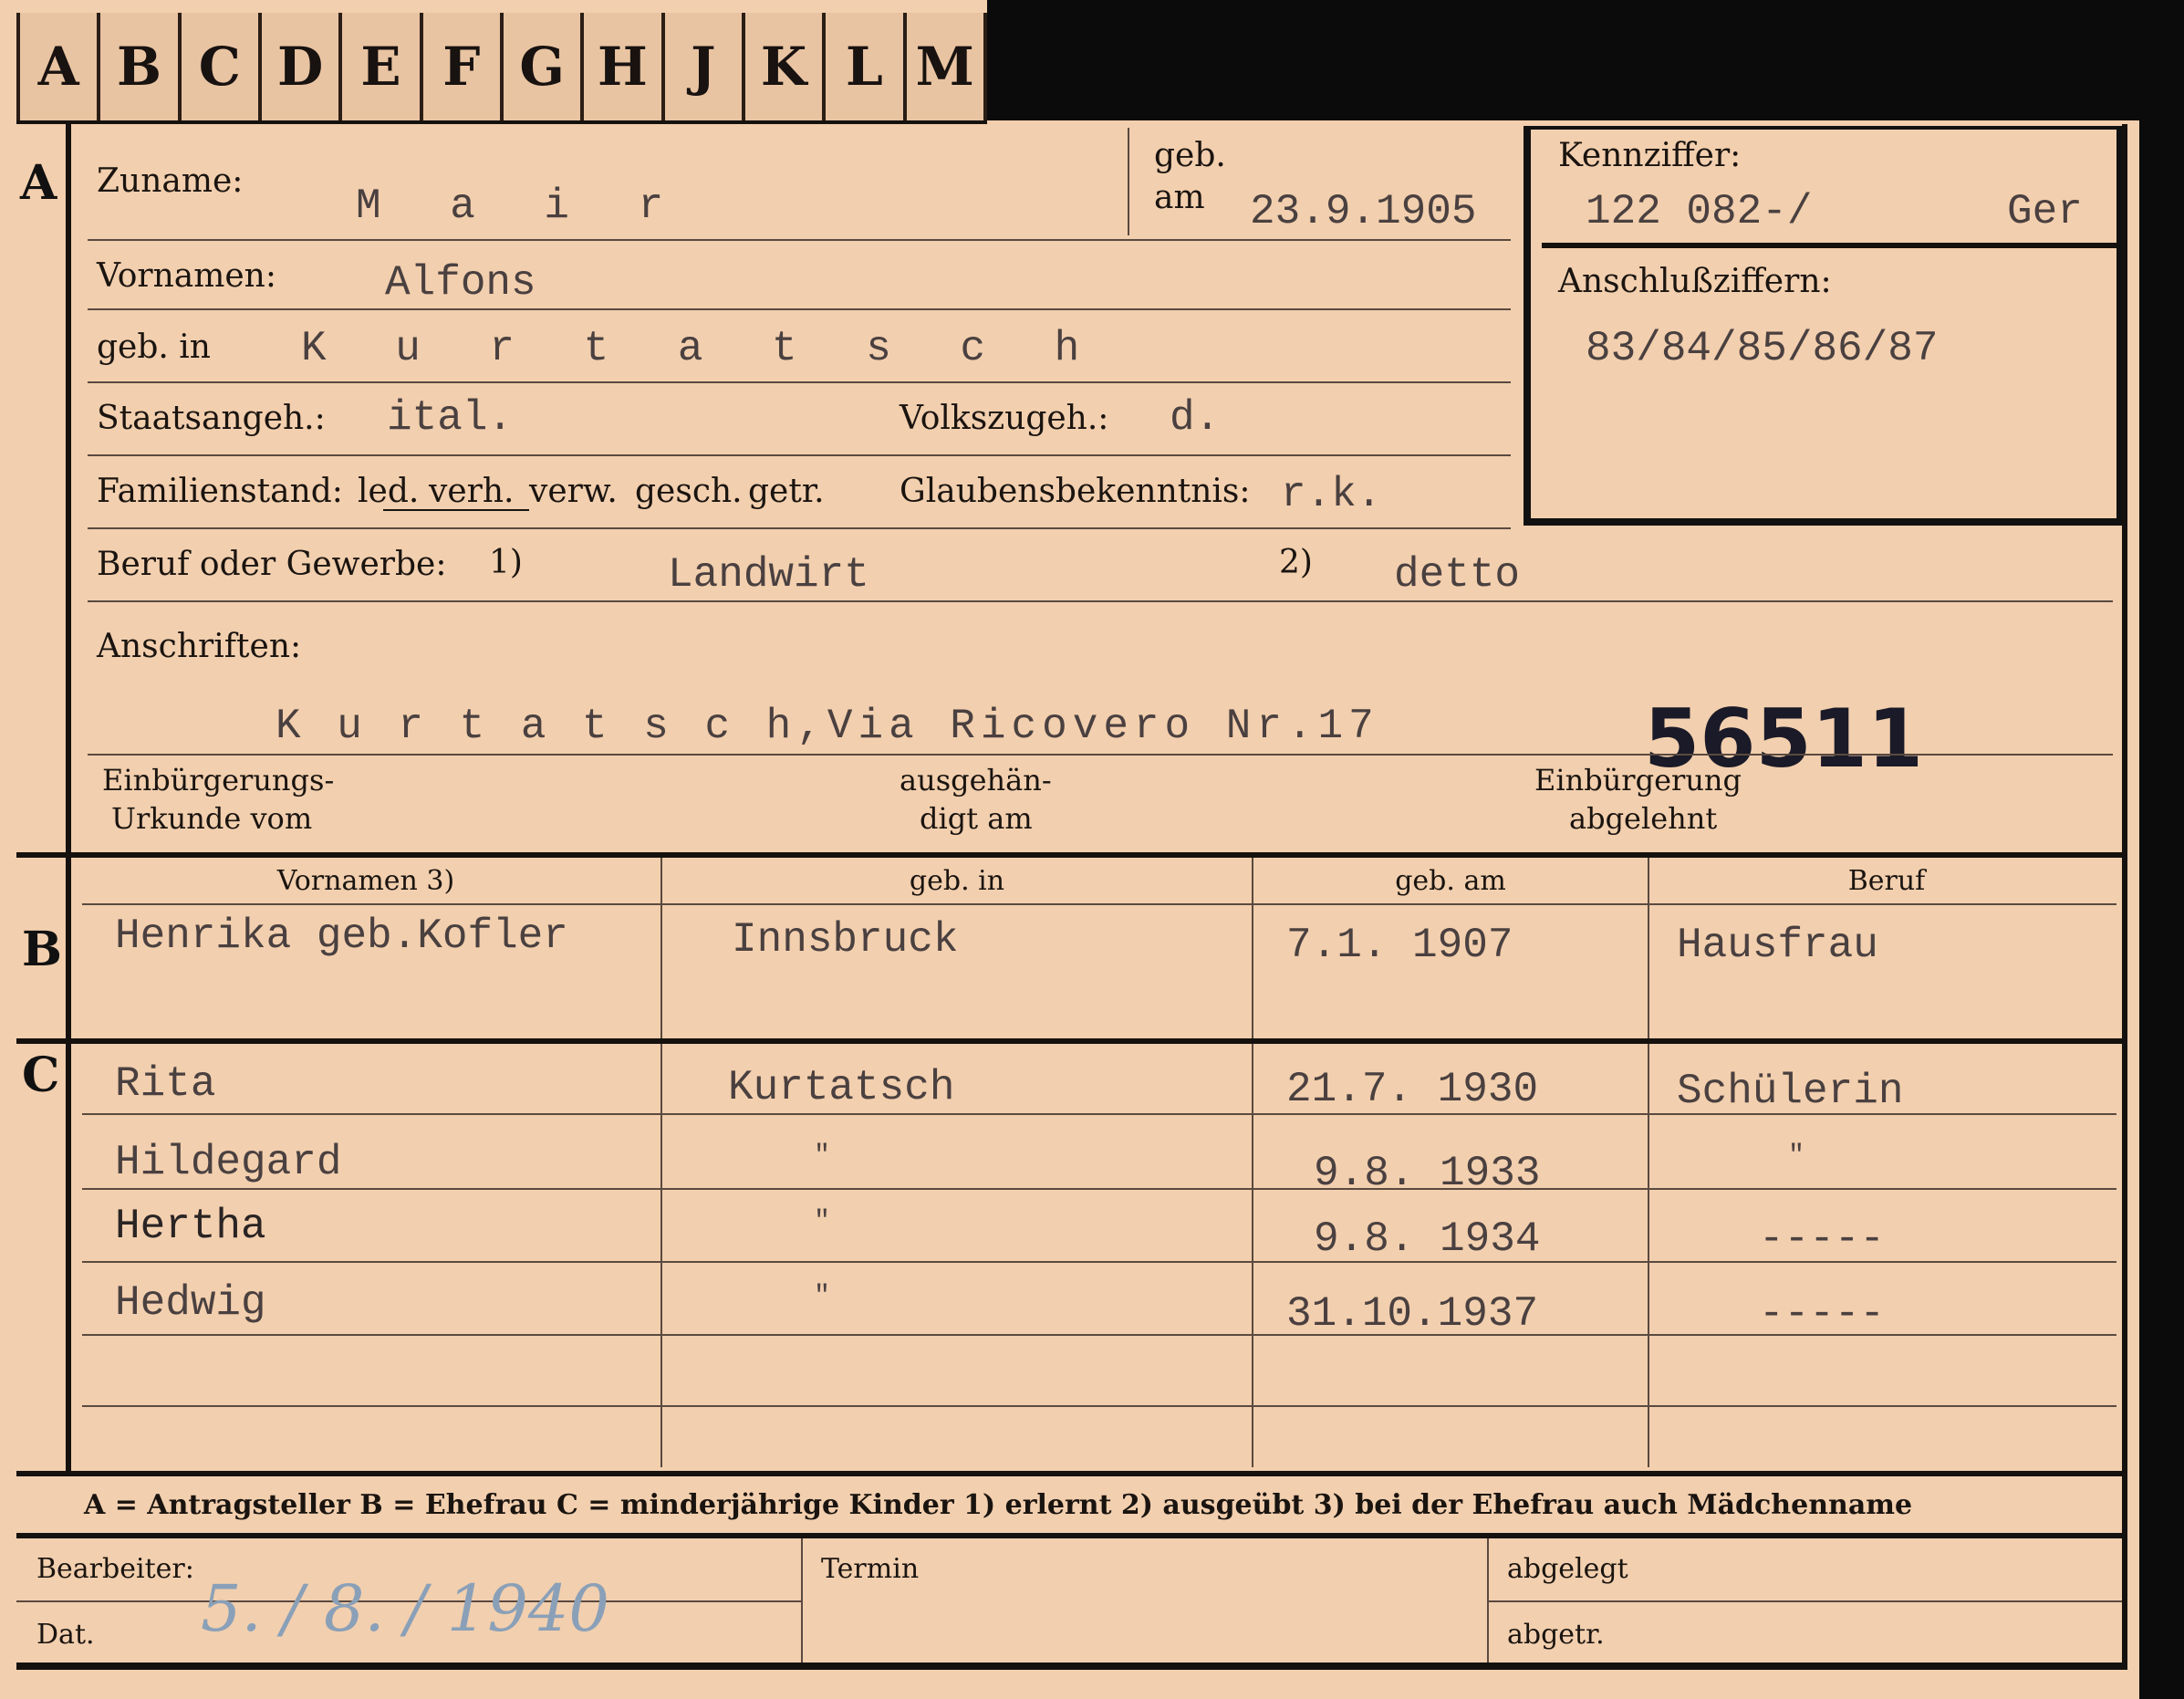 The image size is (2184, 1699). What do you see at coordinates (866, 66) in the screenshot?
I see `tab-l: L` at bounding box center [866, 66].